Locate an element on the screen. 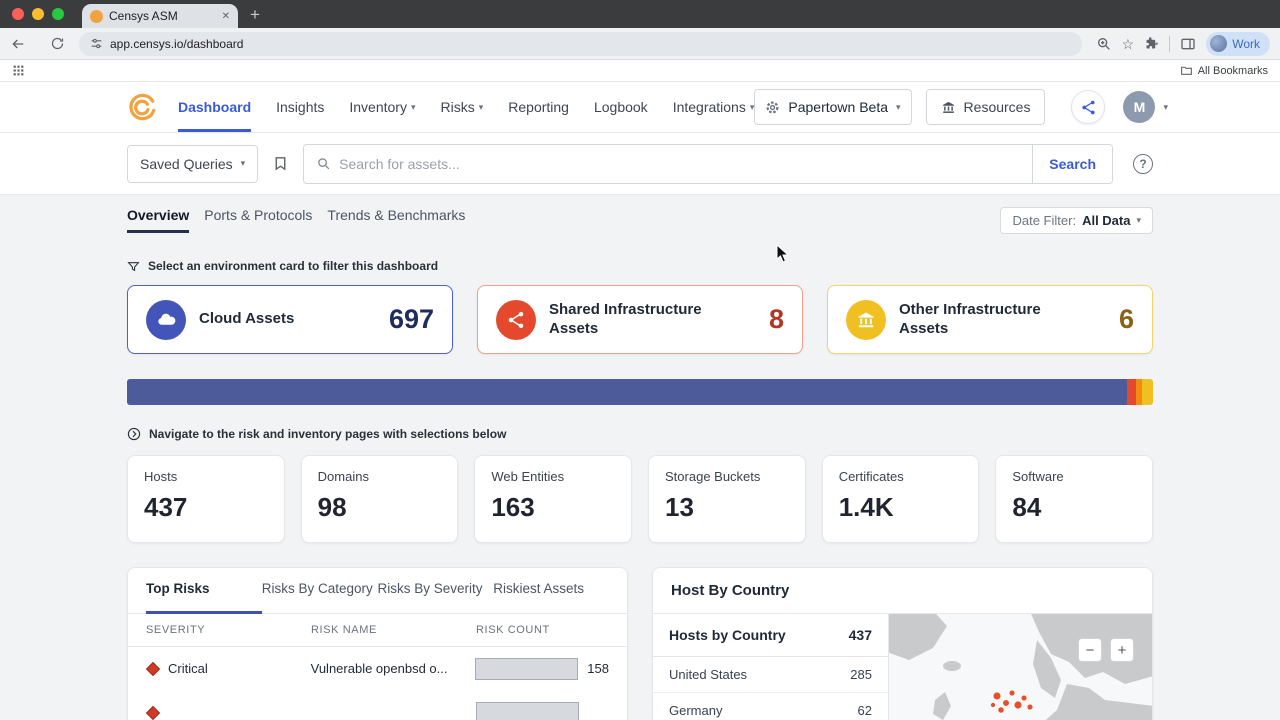 The width and height of the screenshot is (1280, 720). date-filter-dropdown: Date Filter: All Data ▾ is located at coordinates (1076, 220).